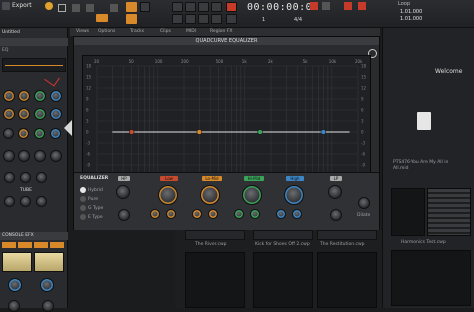 This screenshot has height=312, width=474. Describe the element at coordinates (411, 19) in the screenshot. I see `loop-end: 1.01.000` at that location.